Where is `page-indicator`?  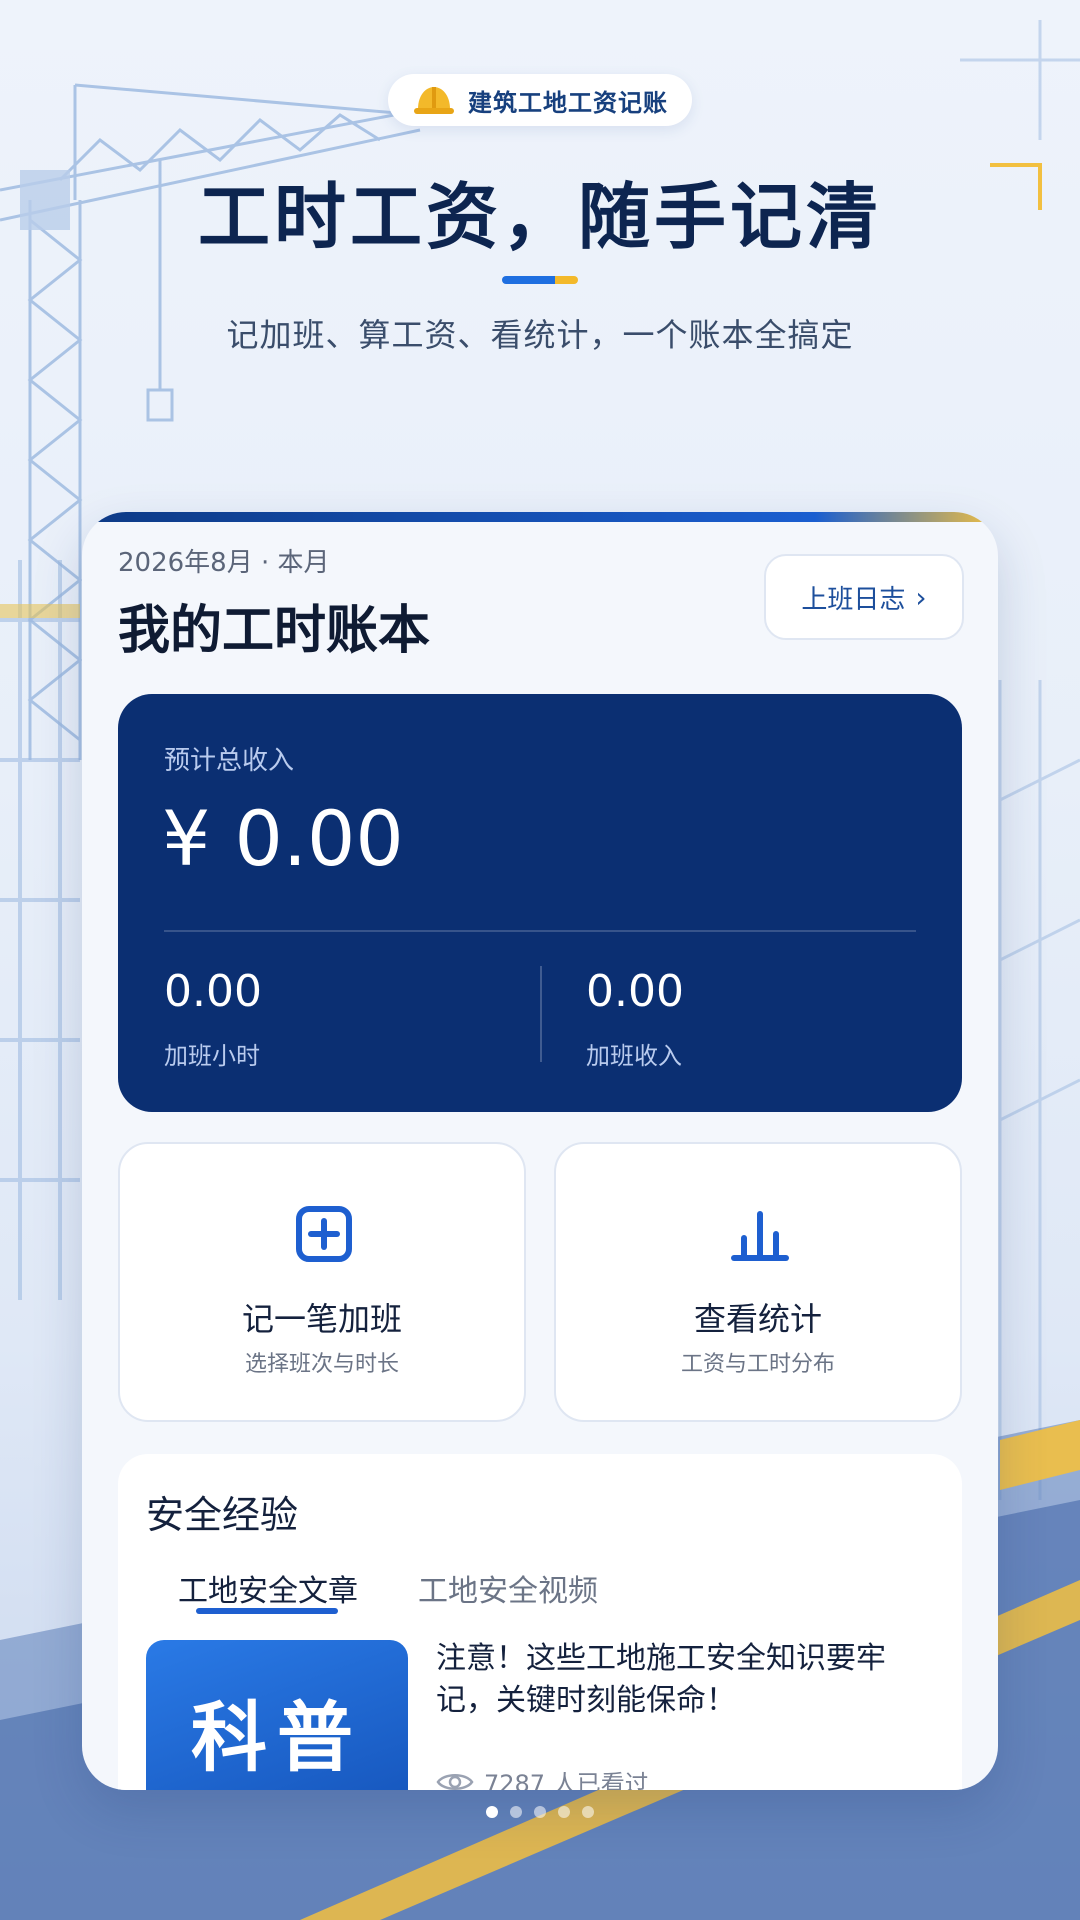 page-indicator is located at coordinates (540, 1812).